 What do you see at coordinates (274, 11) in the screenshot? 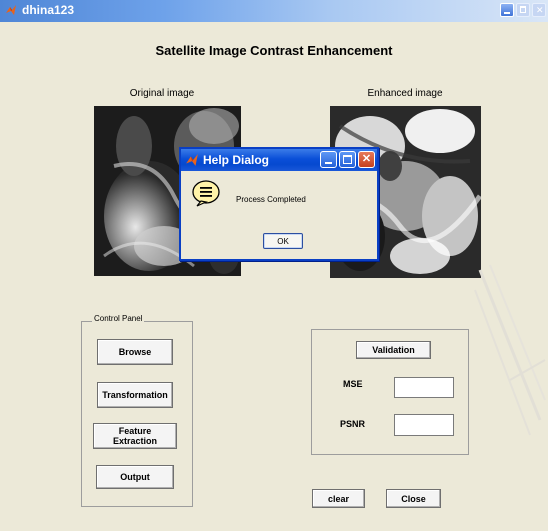
I see `window-titlebar: dhina123 ✕` at bounding box center [274, 11].